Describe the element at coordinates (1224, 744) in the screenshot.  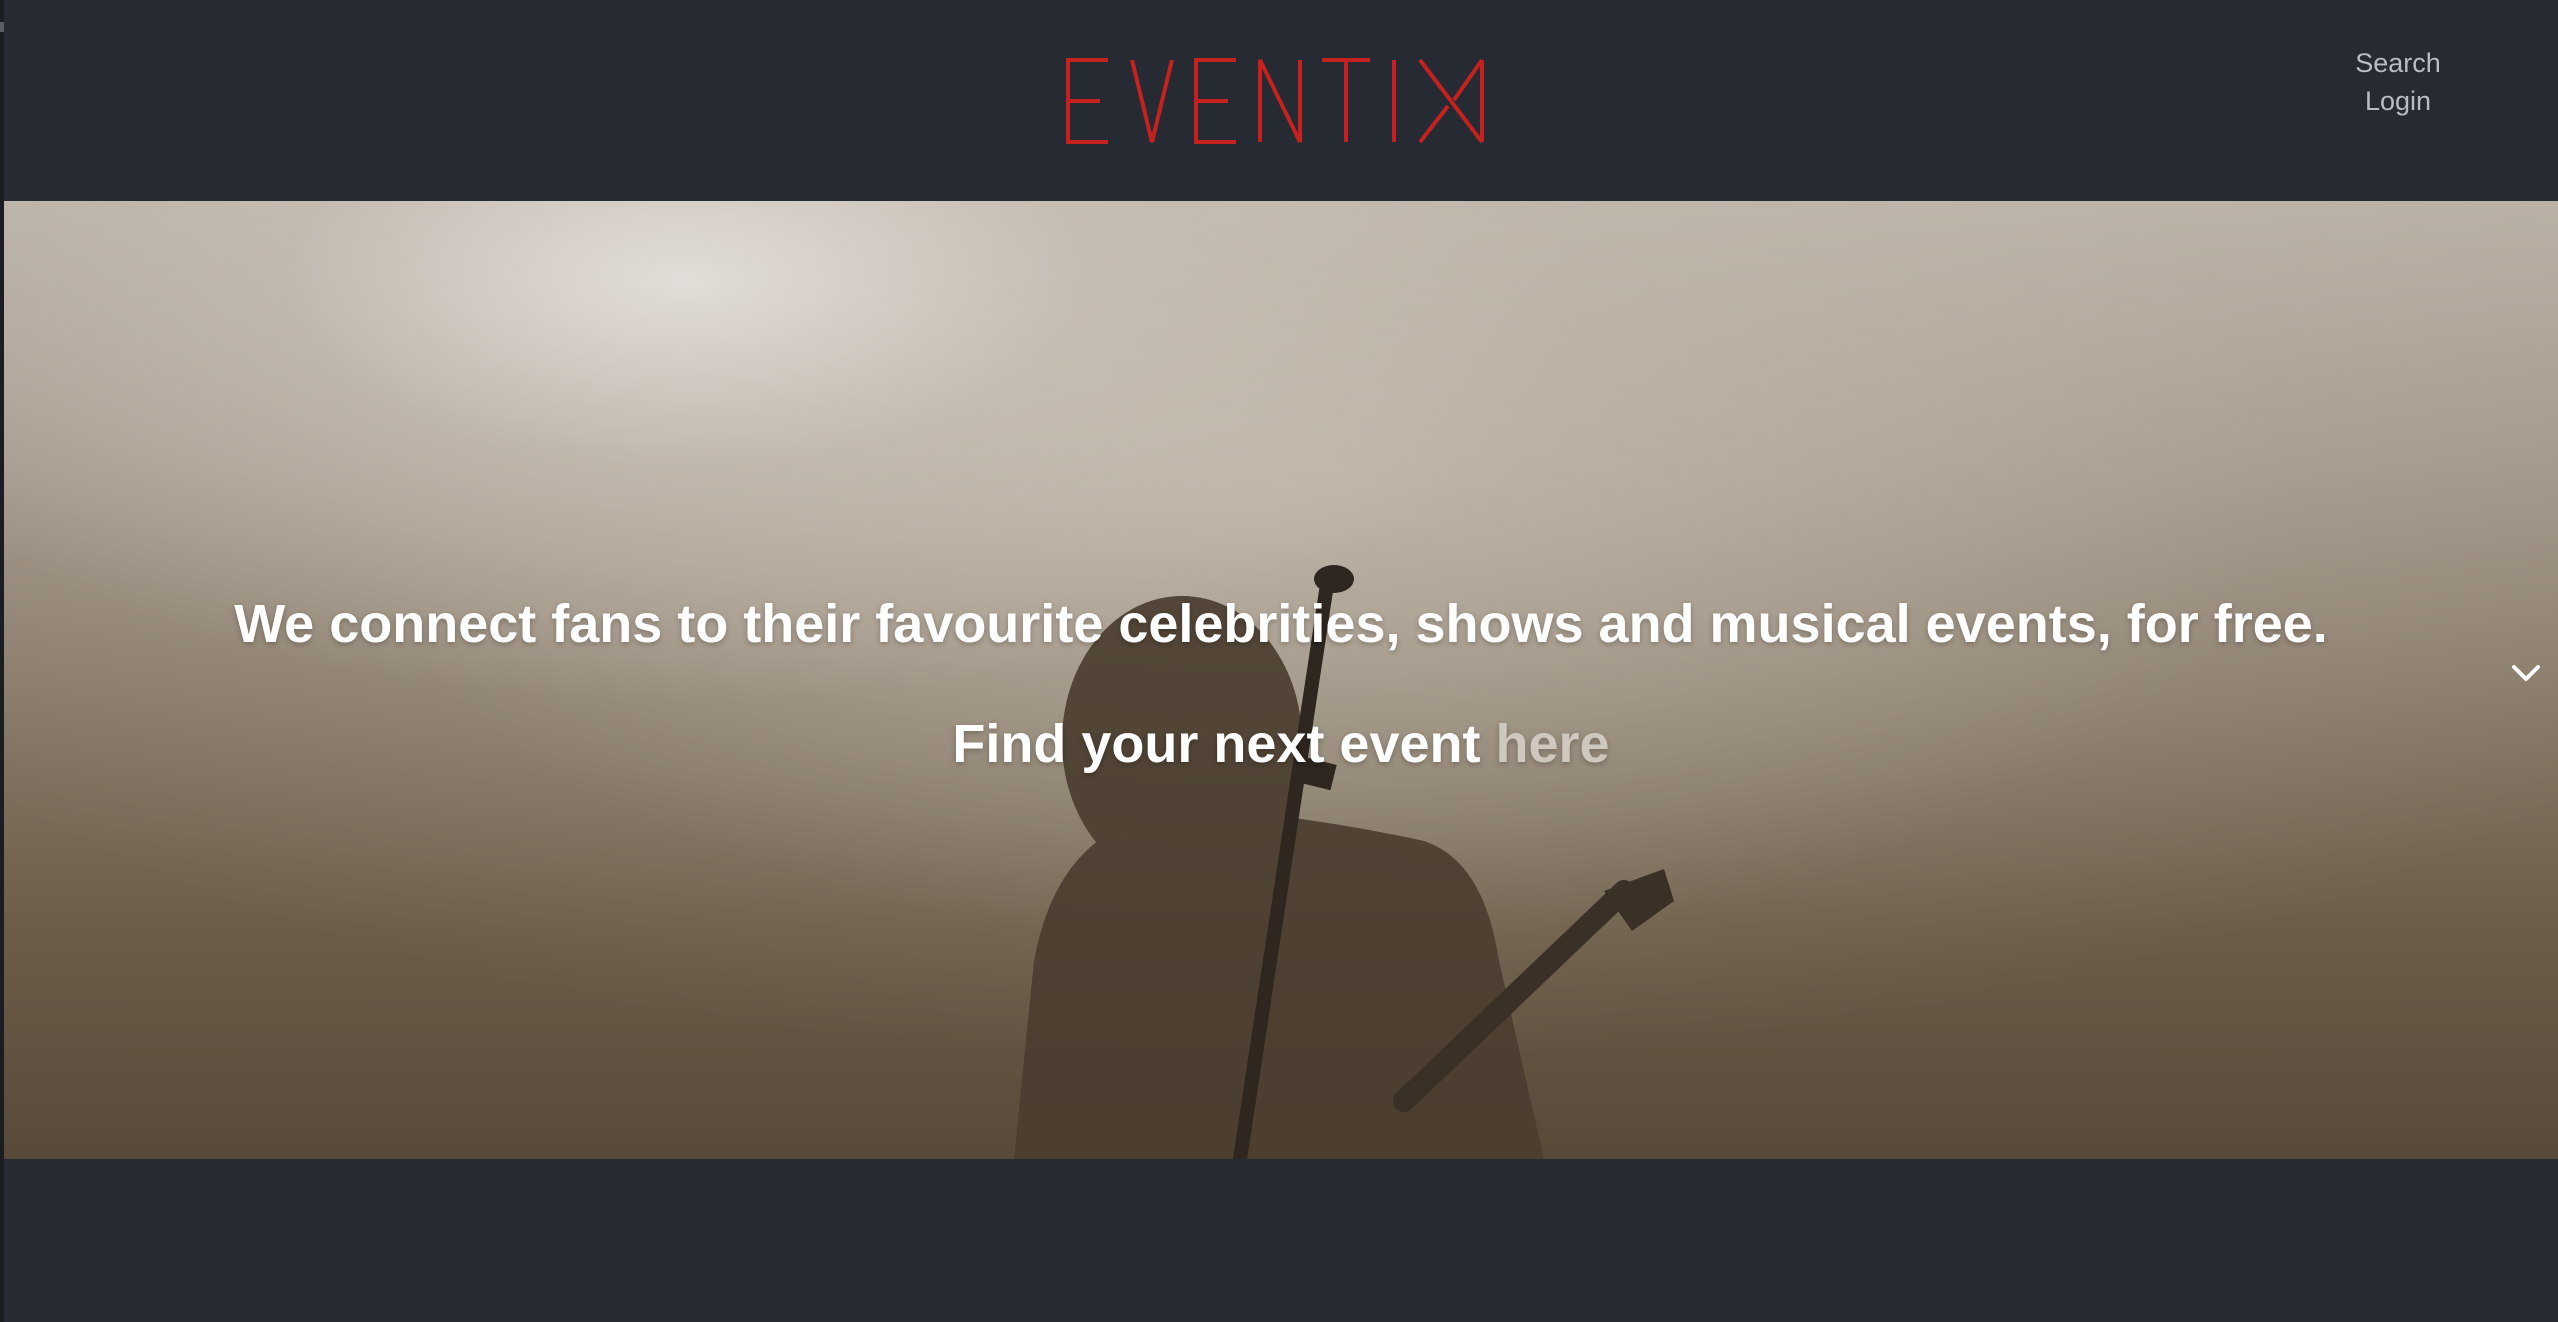
I see `cta-prefix: Find your next event` at that location.